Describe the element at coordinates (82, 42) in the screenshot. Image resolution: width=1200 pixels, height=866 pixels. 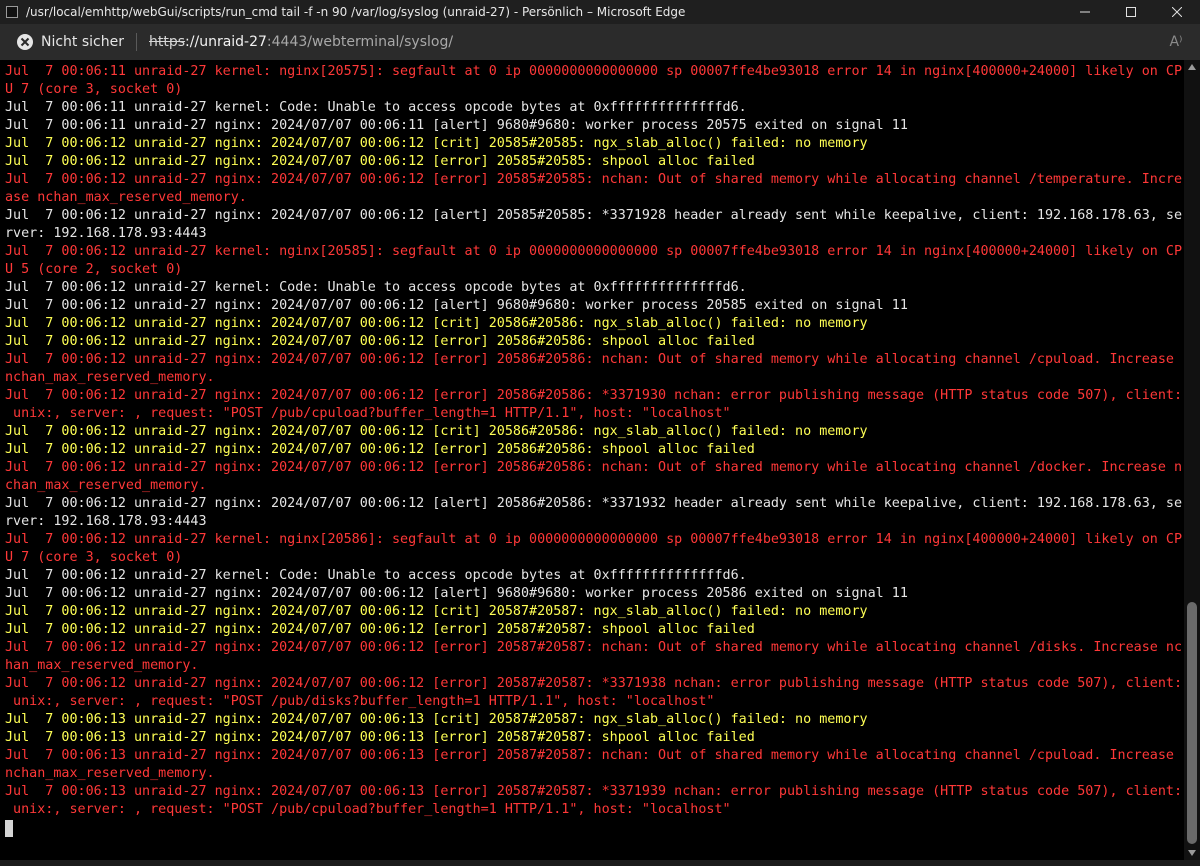
I see `security-status-label: Nicht sicher` at that location.